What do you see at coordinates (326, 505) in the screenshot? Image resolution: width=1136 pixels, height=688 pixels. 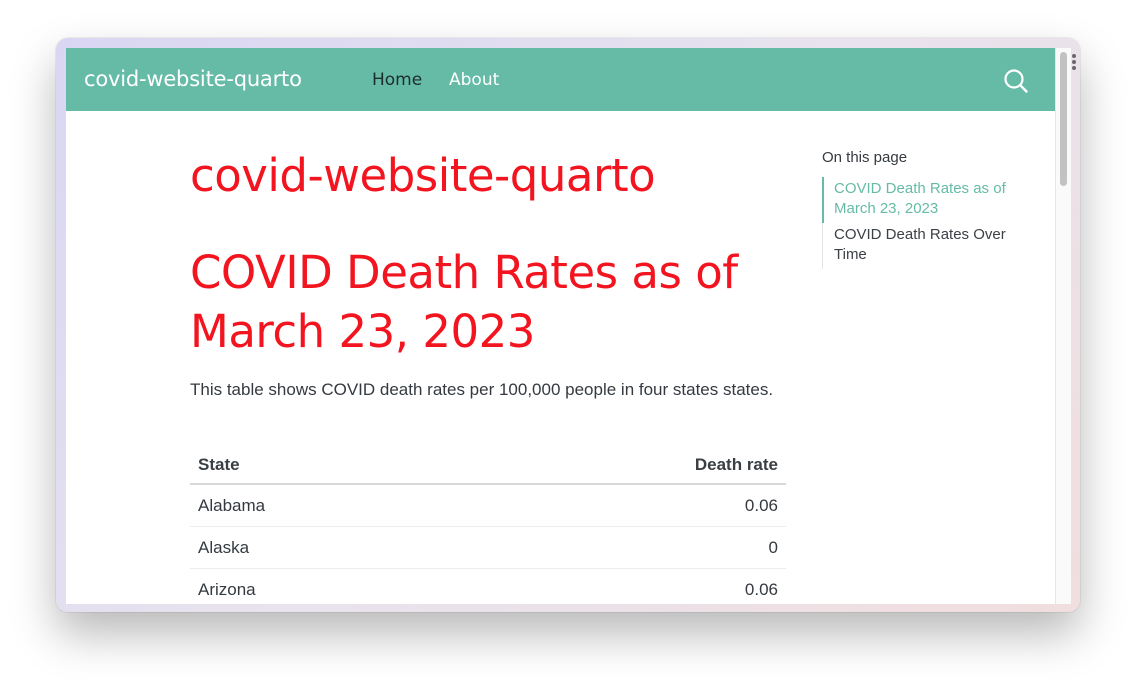 I see `cell-state: Alabama` at bounding box center [326, 505].